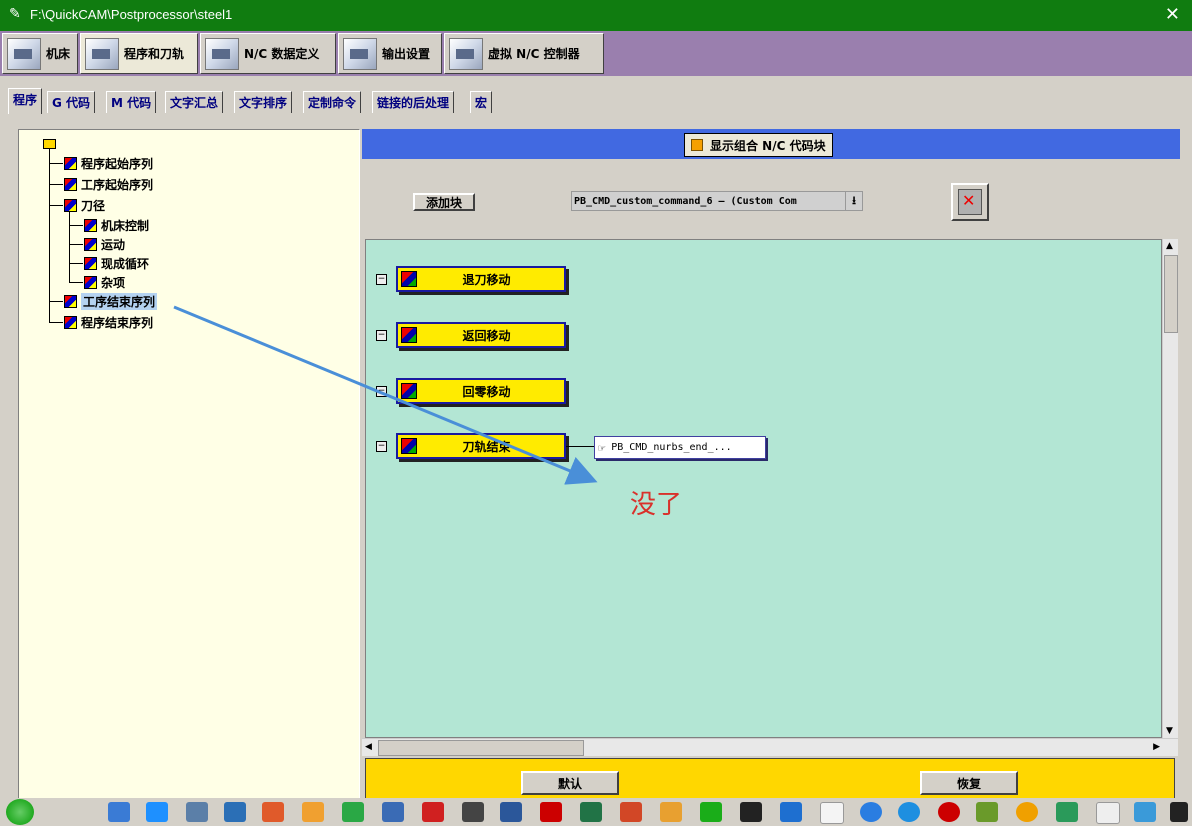 The height and width of the screenshot is (826, 1192). What do you see at coordinates (368, 747) in the screenshot?
I see `scroll-left-icon: ◀` at bounding box center [368, 747].